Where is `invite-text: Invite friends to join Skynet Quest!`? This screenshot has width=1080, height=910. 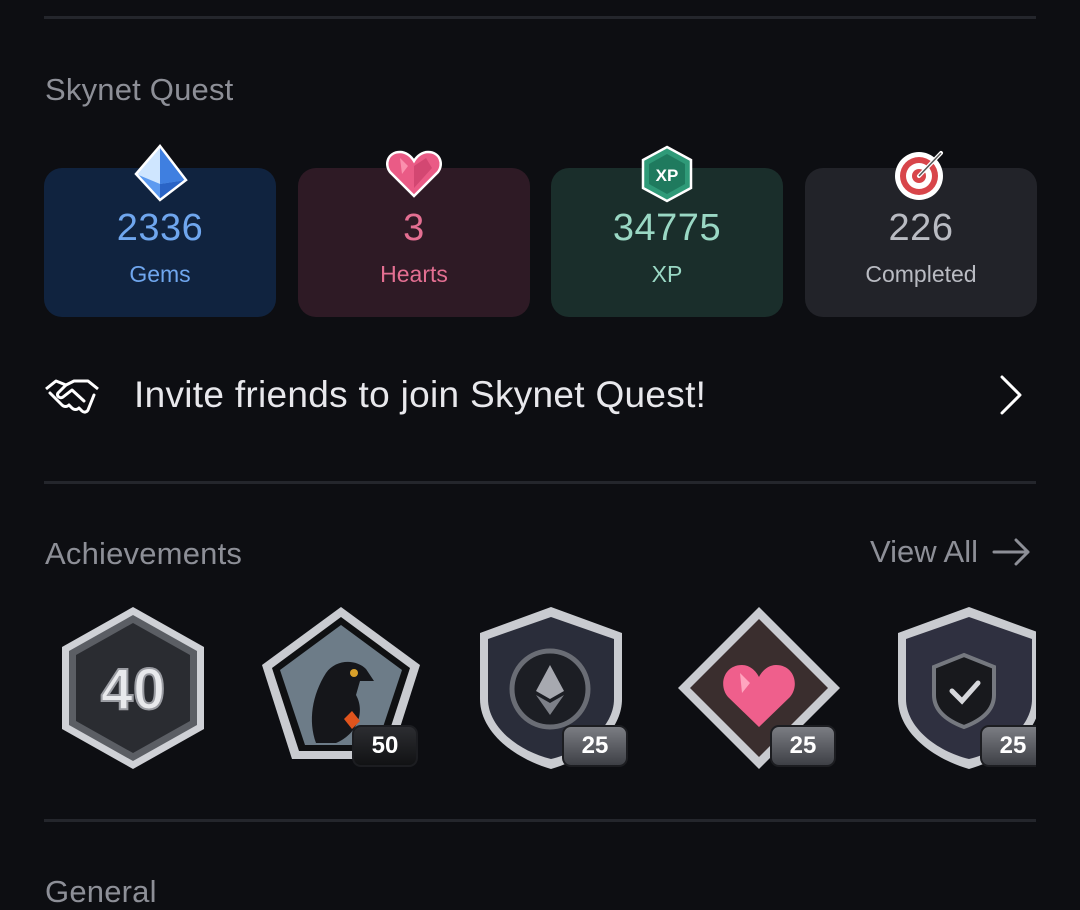
invite-text: Invite friends to join Skynet Quest! is located at coordinates (420, 394).